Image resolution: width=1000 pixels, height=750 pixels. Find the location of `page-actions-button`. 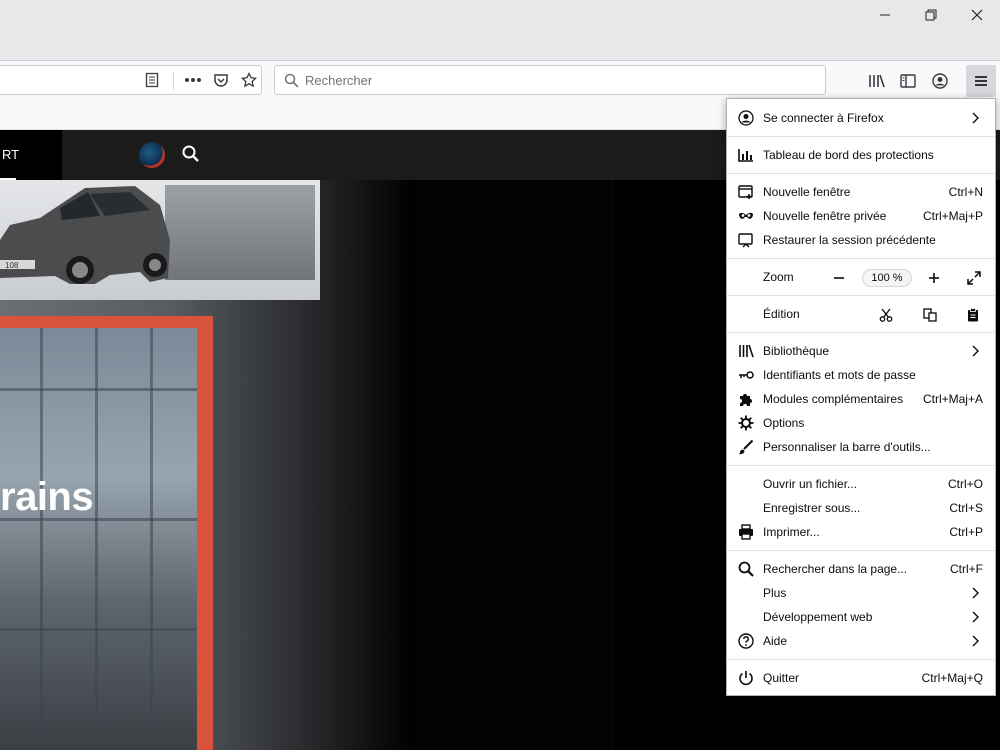

page-actions-button is located at coordinates (193, 80).